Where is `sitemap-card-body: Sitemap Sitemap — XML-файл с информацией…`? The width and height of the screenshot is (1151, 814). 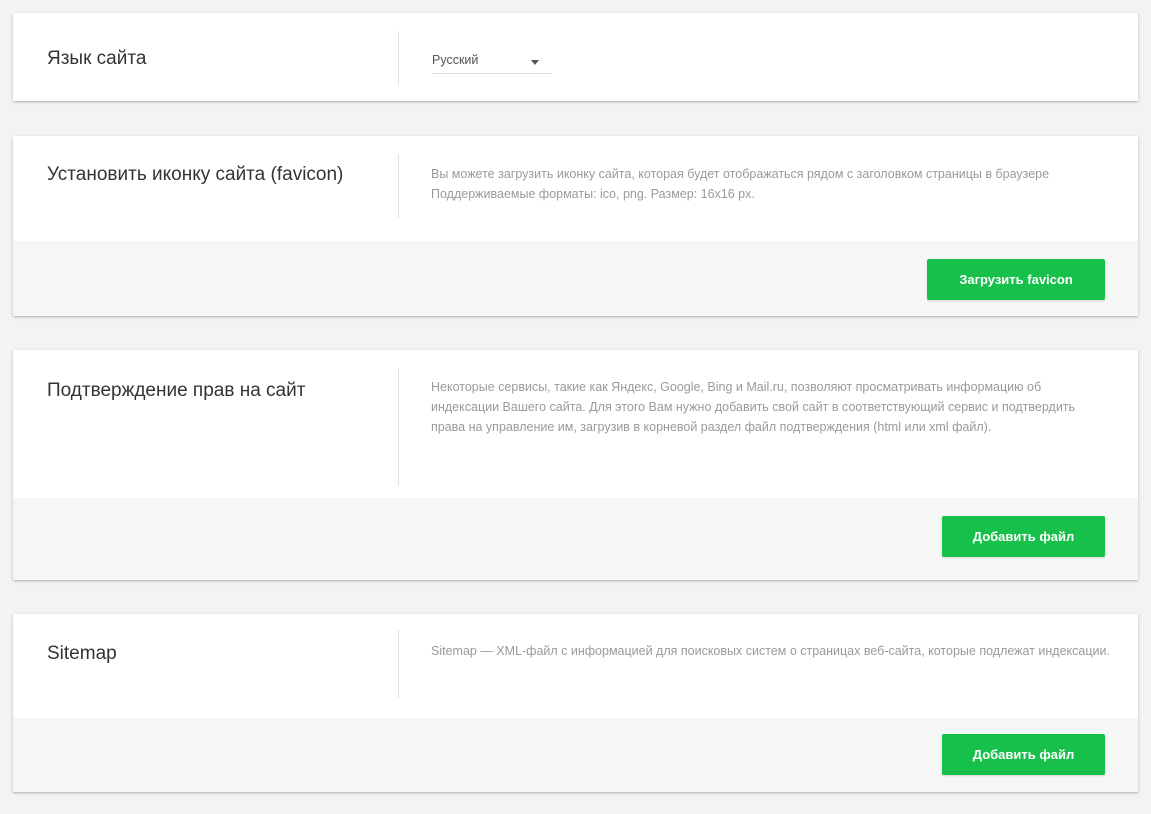
sitemap-card-body: Sitemap Sitemap — XML-файл с информацией… is located at coordinates (575, 666).